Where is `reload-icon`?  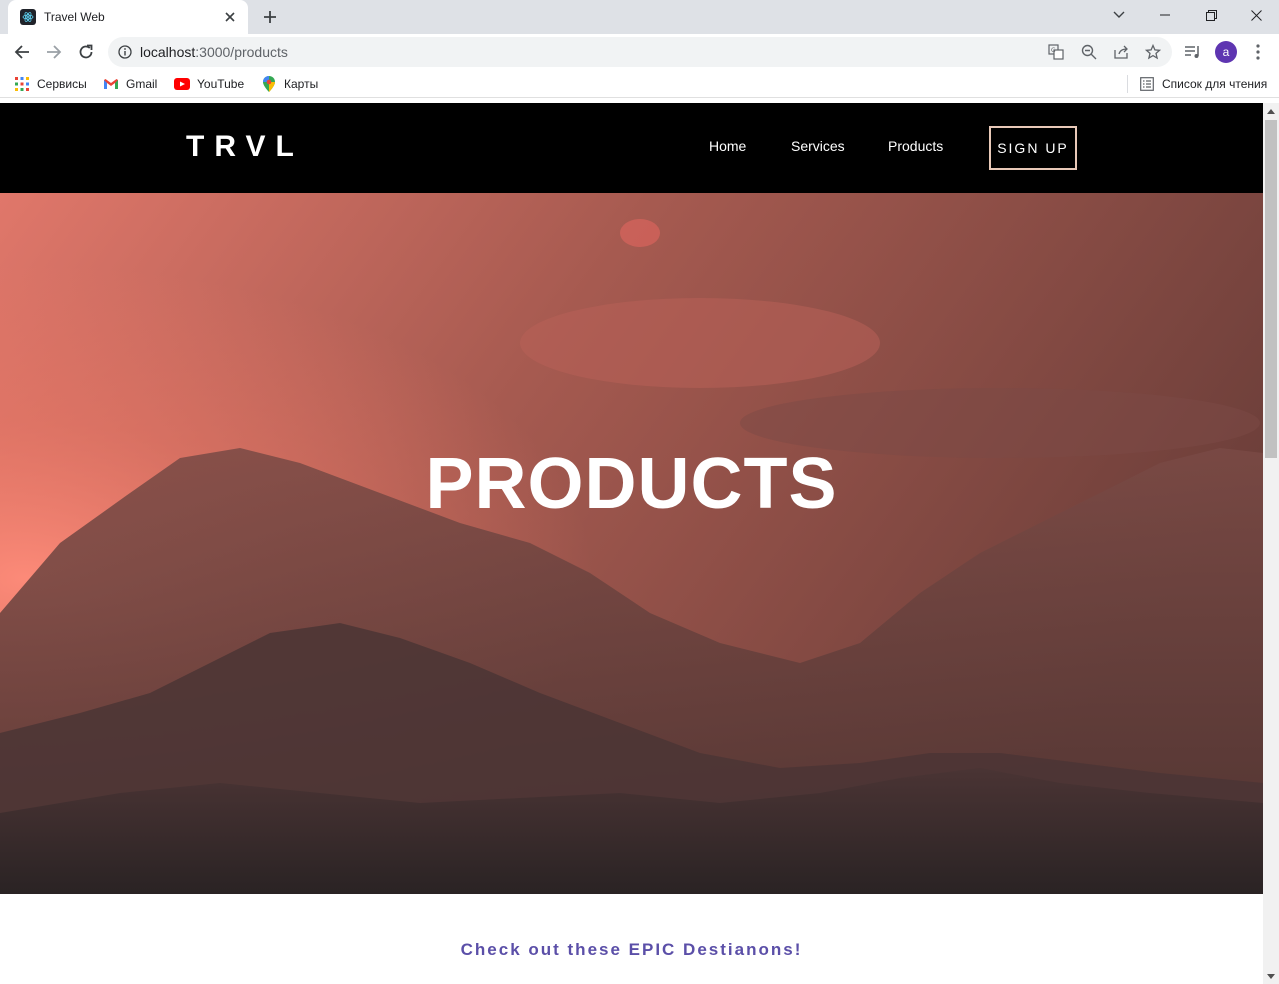
reload-icon is located at coordinates (86, 52).